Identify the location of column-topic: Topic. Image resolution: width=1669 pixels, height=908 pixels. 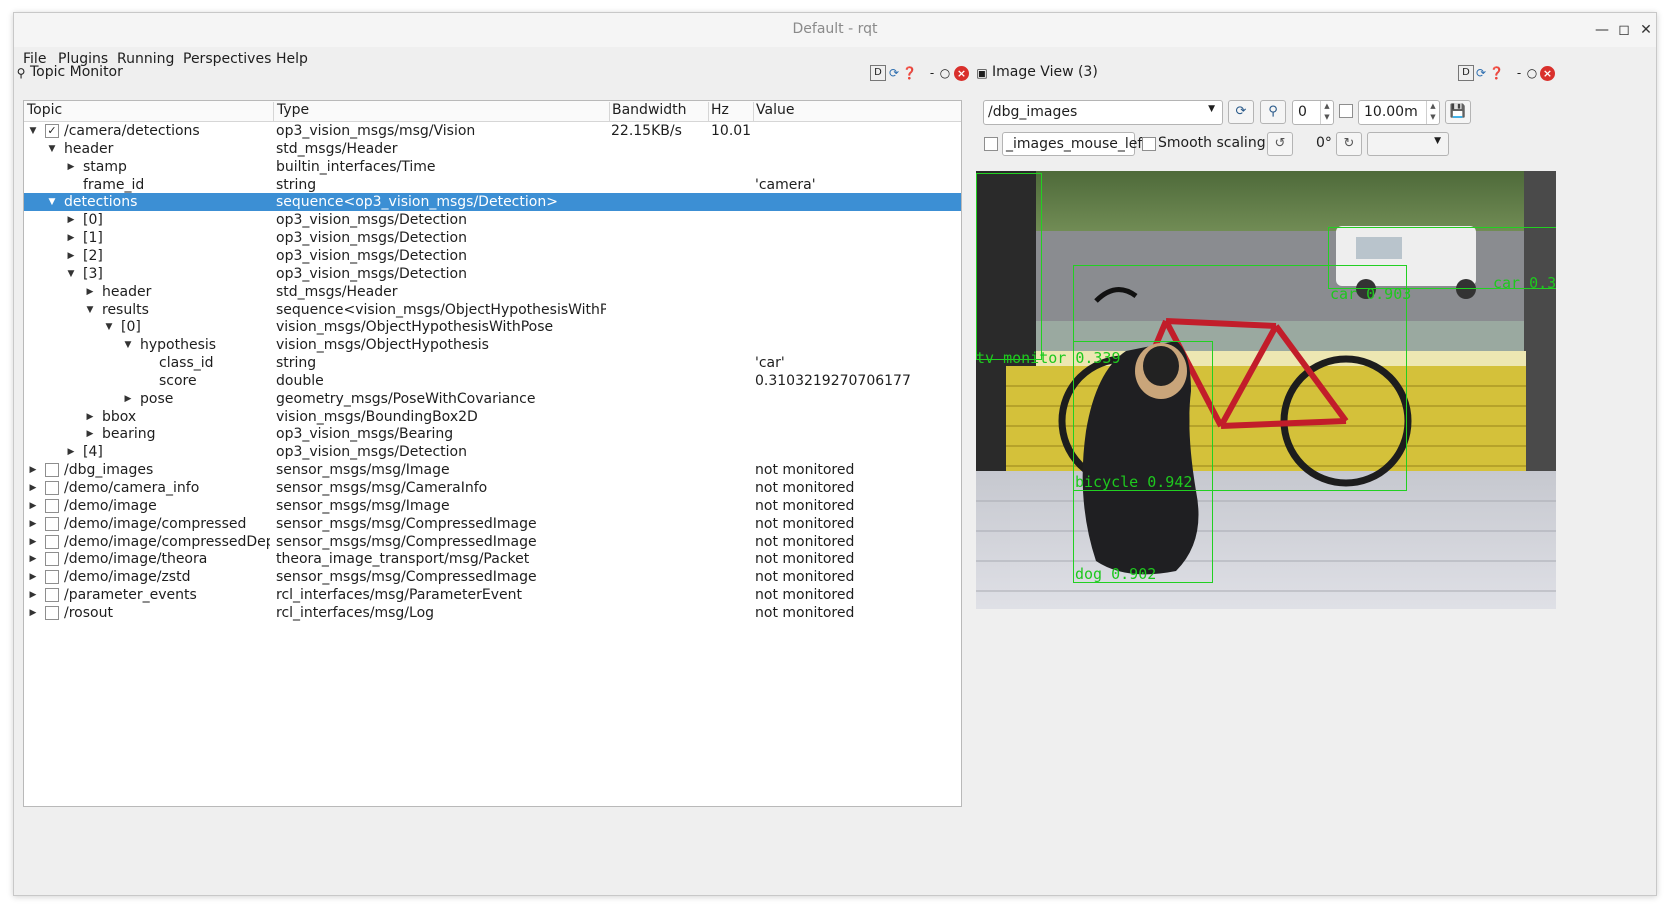
(149, 111).